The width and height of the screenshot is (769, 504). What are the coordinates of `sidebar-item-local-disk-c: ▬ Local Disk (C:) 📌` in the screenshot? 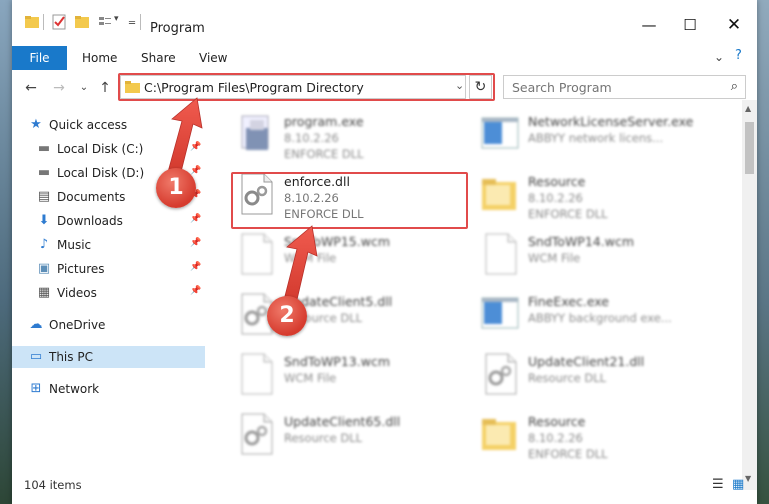 It's located at (108, 149).